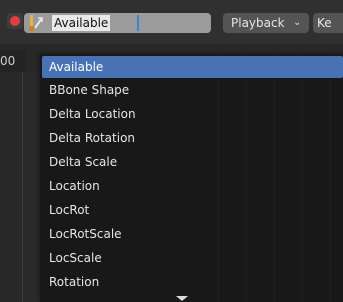  What do you see at coordinates (324, 23) in the screenshot?
I see `keying-label: Ke` at bounding box center [324, 23].